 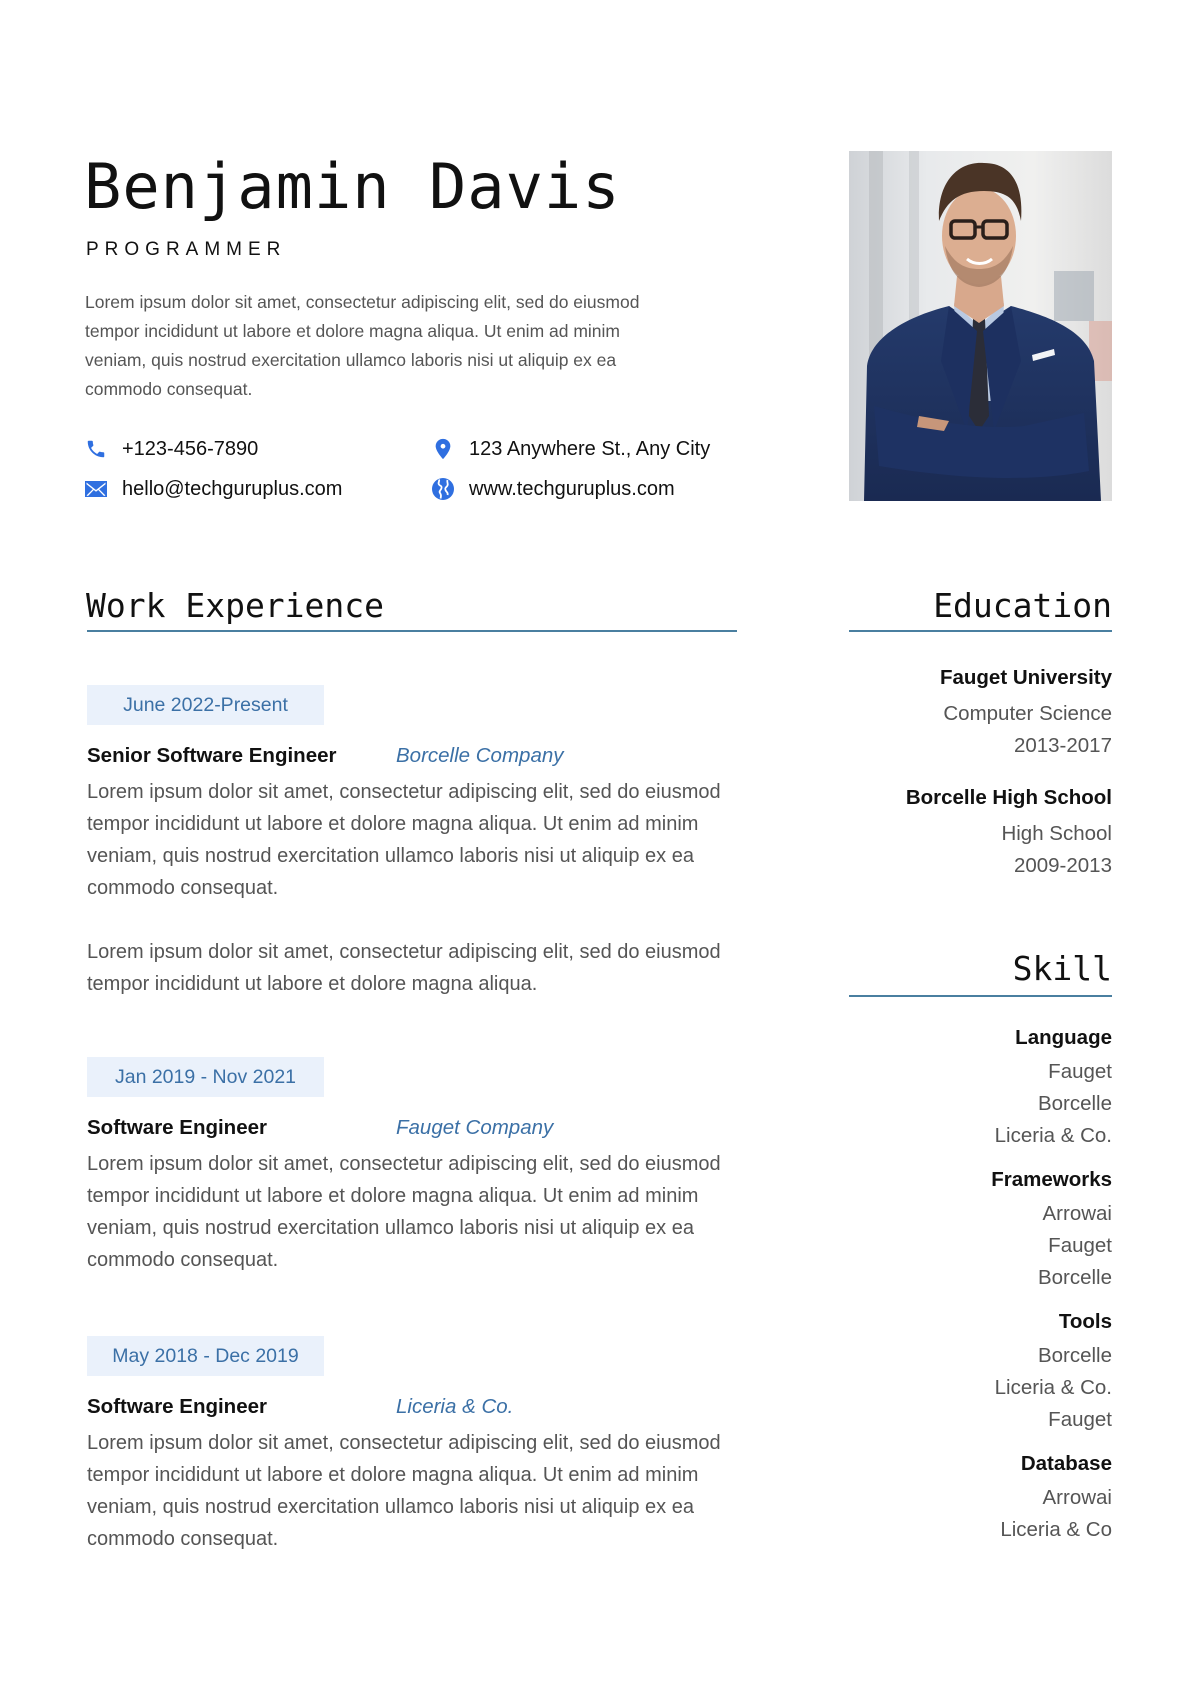 I want to click on field-of-study: High School, so click(x=1056, y=833).